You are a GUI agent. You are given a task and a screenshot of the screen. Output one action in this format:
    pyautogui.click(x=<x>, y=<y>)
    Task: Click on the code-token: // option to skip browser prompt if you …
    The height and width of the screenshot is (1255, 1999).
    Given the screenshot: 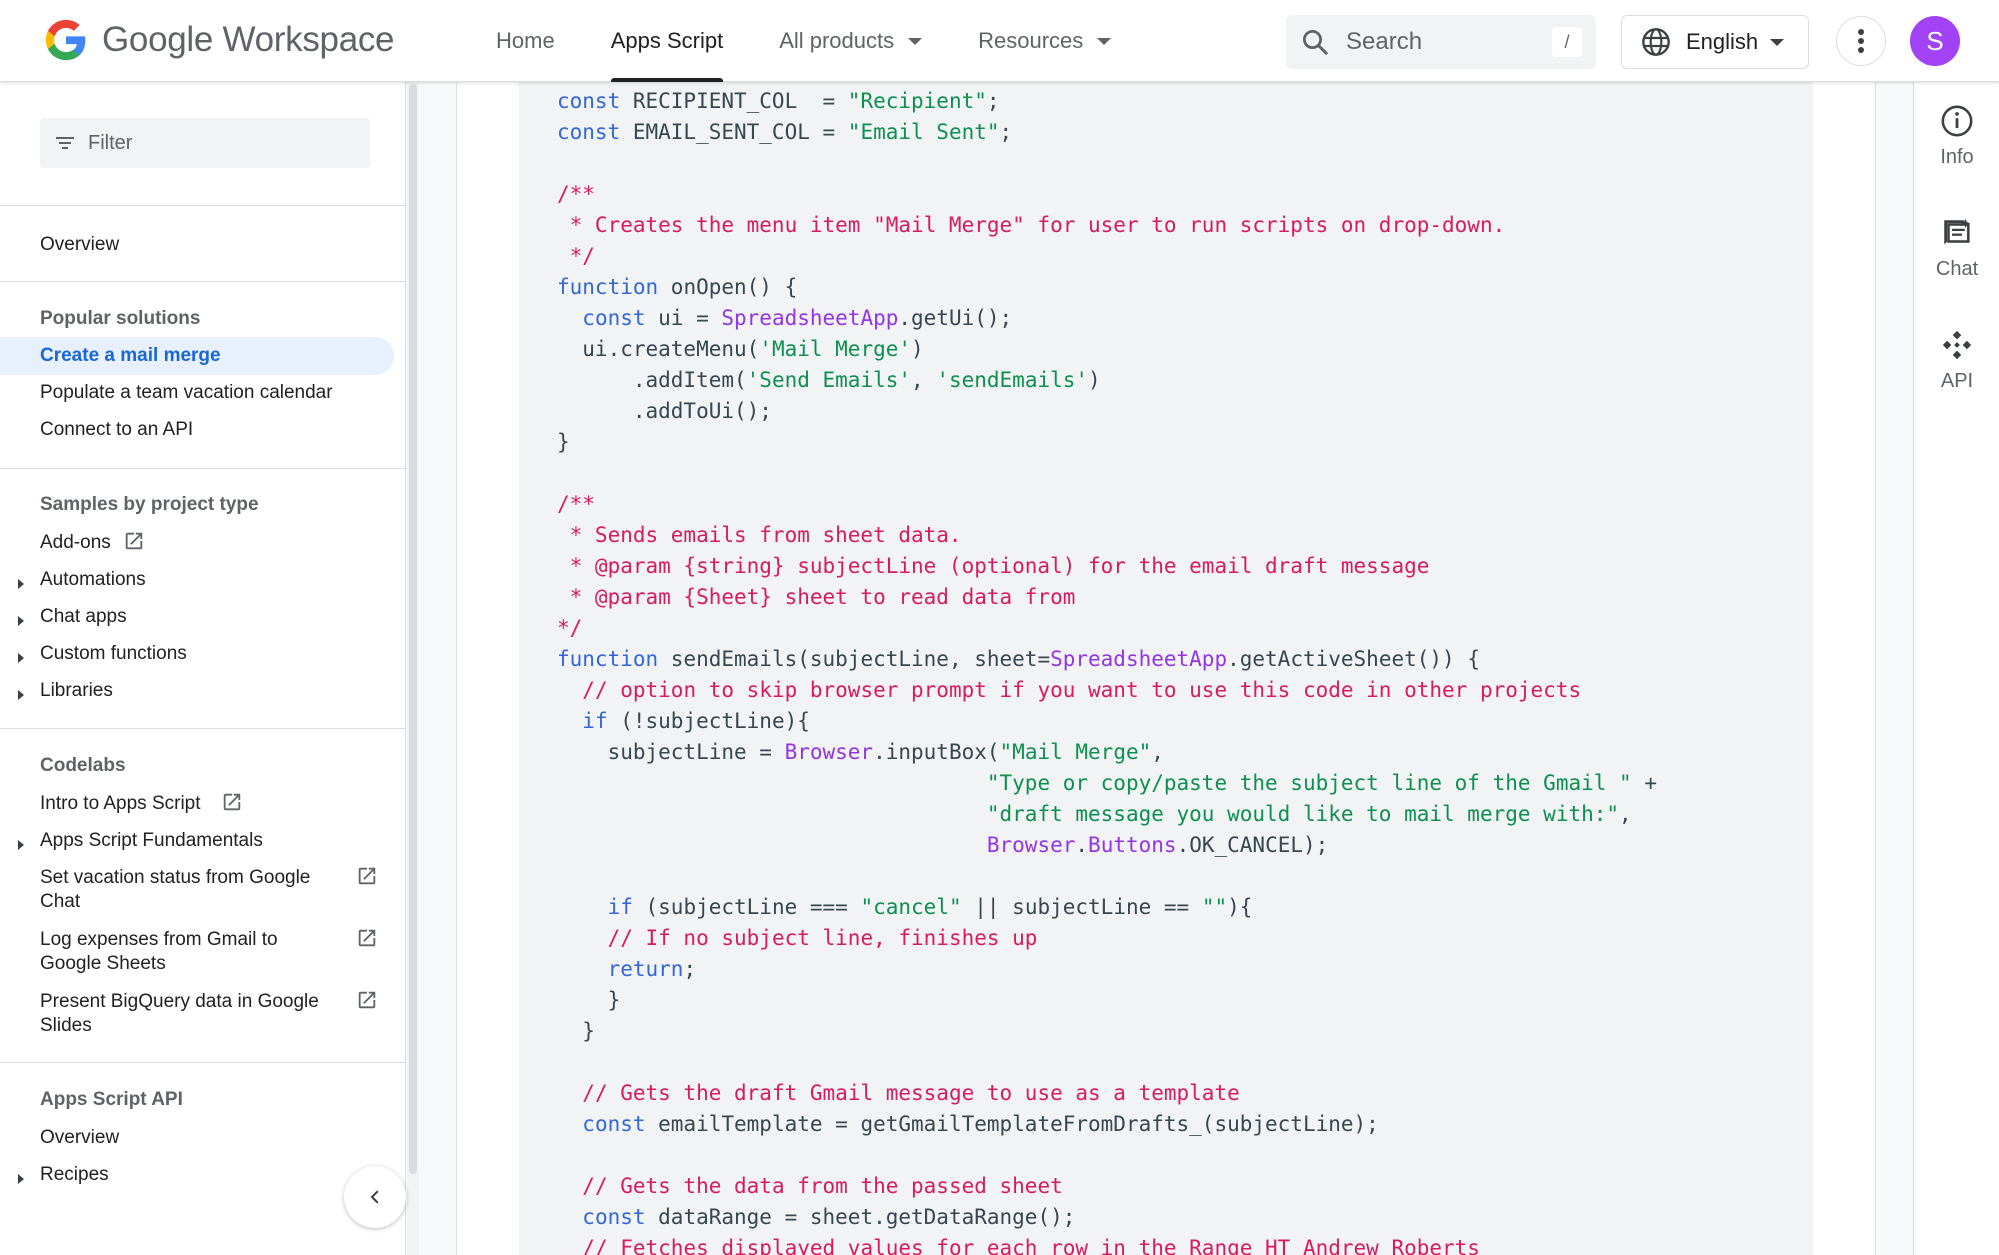 What is the action you would take?
    pyautogui.click(x=1082, y=690)
    